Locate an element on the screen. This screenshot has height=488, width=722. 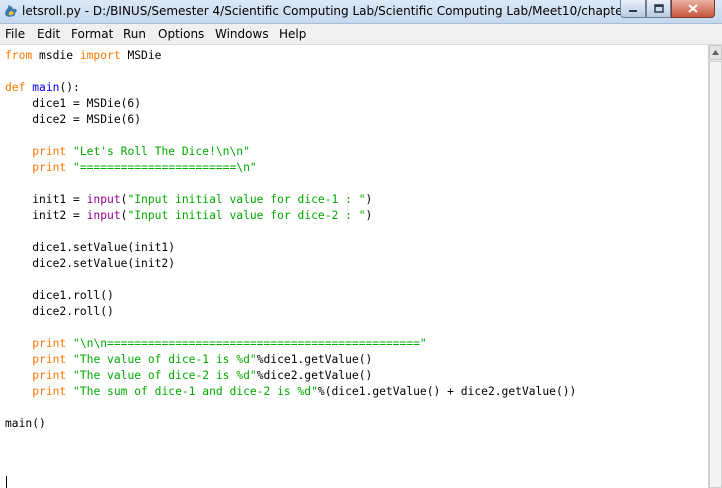
code-token: MSDie is located at coordinates (141, 55).